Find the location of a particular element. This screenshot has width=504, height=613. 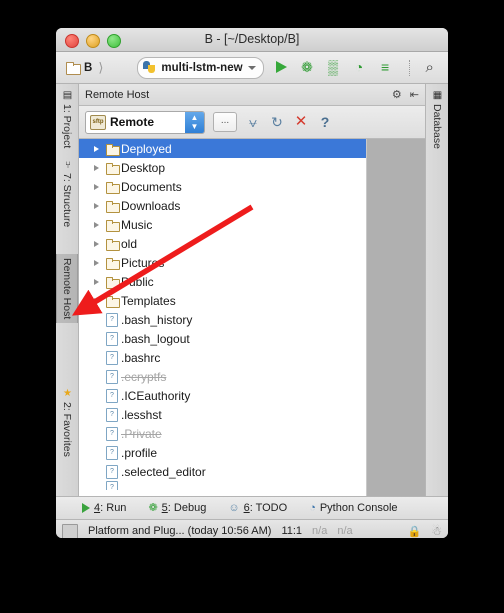

tree-row: Desktop is located at coordinates (222, 167).